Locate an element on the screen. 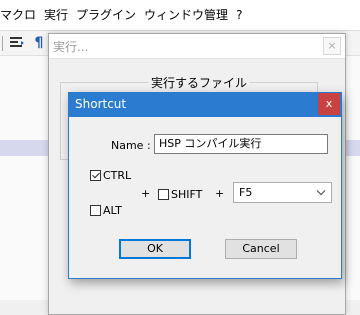  ctrl-checkbox is located at coordinates (95, 175).